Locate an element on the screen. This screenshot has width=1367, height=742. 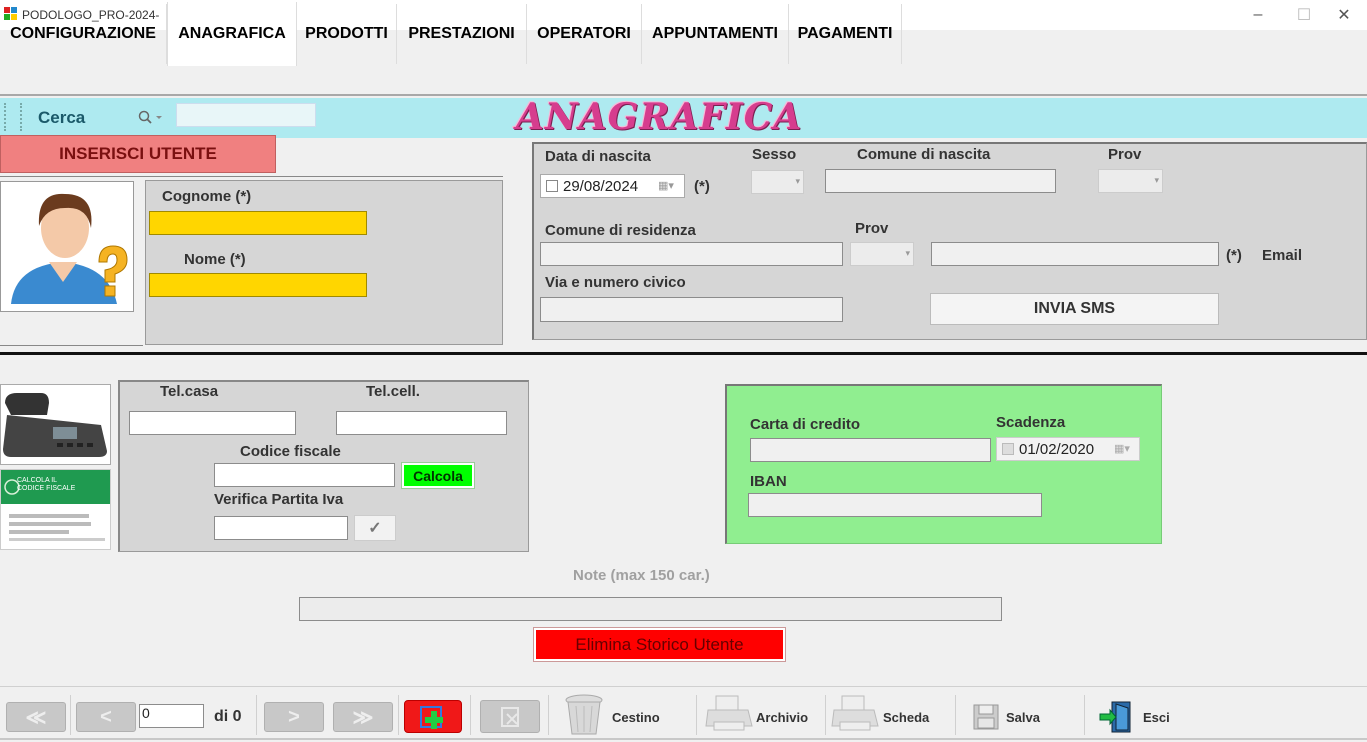
delete-record-button is located at coordinates (510, 716).